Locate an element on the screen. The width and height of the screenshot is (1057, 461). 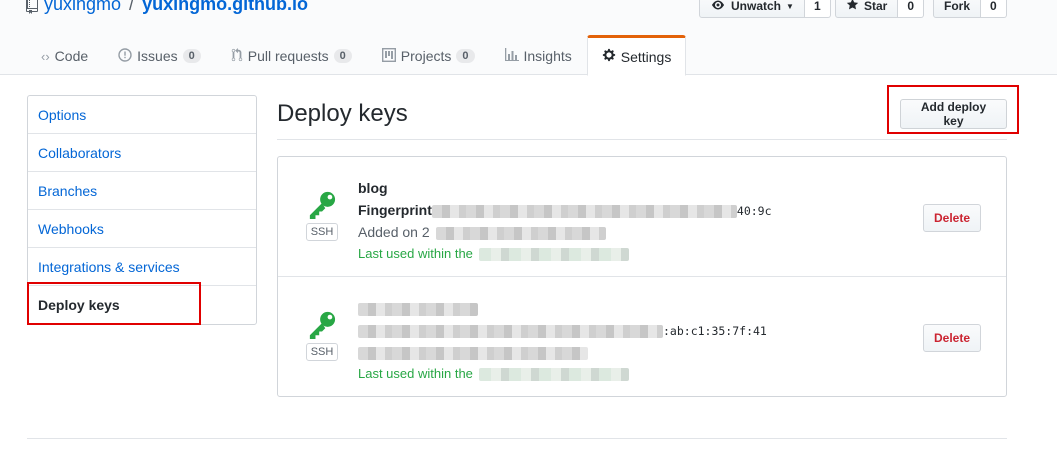
repo-owner-link: yuxingmo is located at coordinates (82, 7).